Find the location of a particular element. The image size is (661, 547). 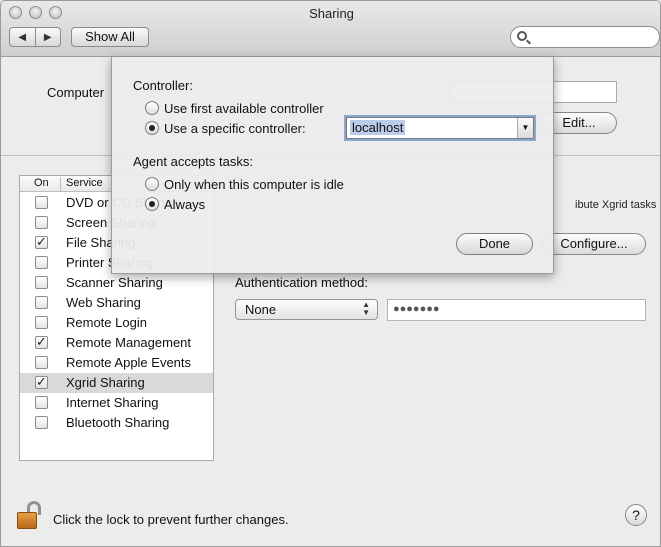

list-item: Internet Sharing is located at coordinates (116, 403).